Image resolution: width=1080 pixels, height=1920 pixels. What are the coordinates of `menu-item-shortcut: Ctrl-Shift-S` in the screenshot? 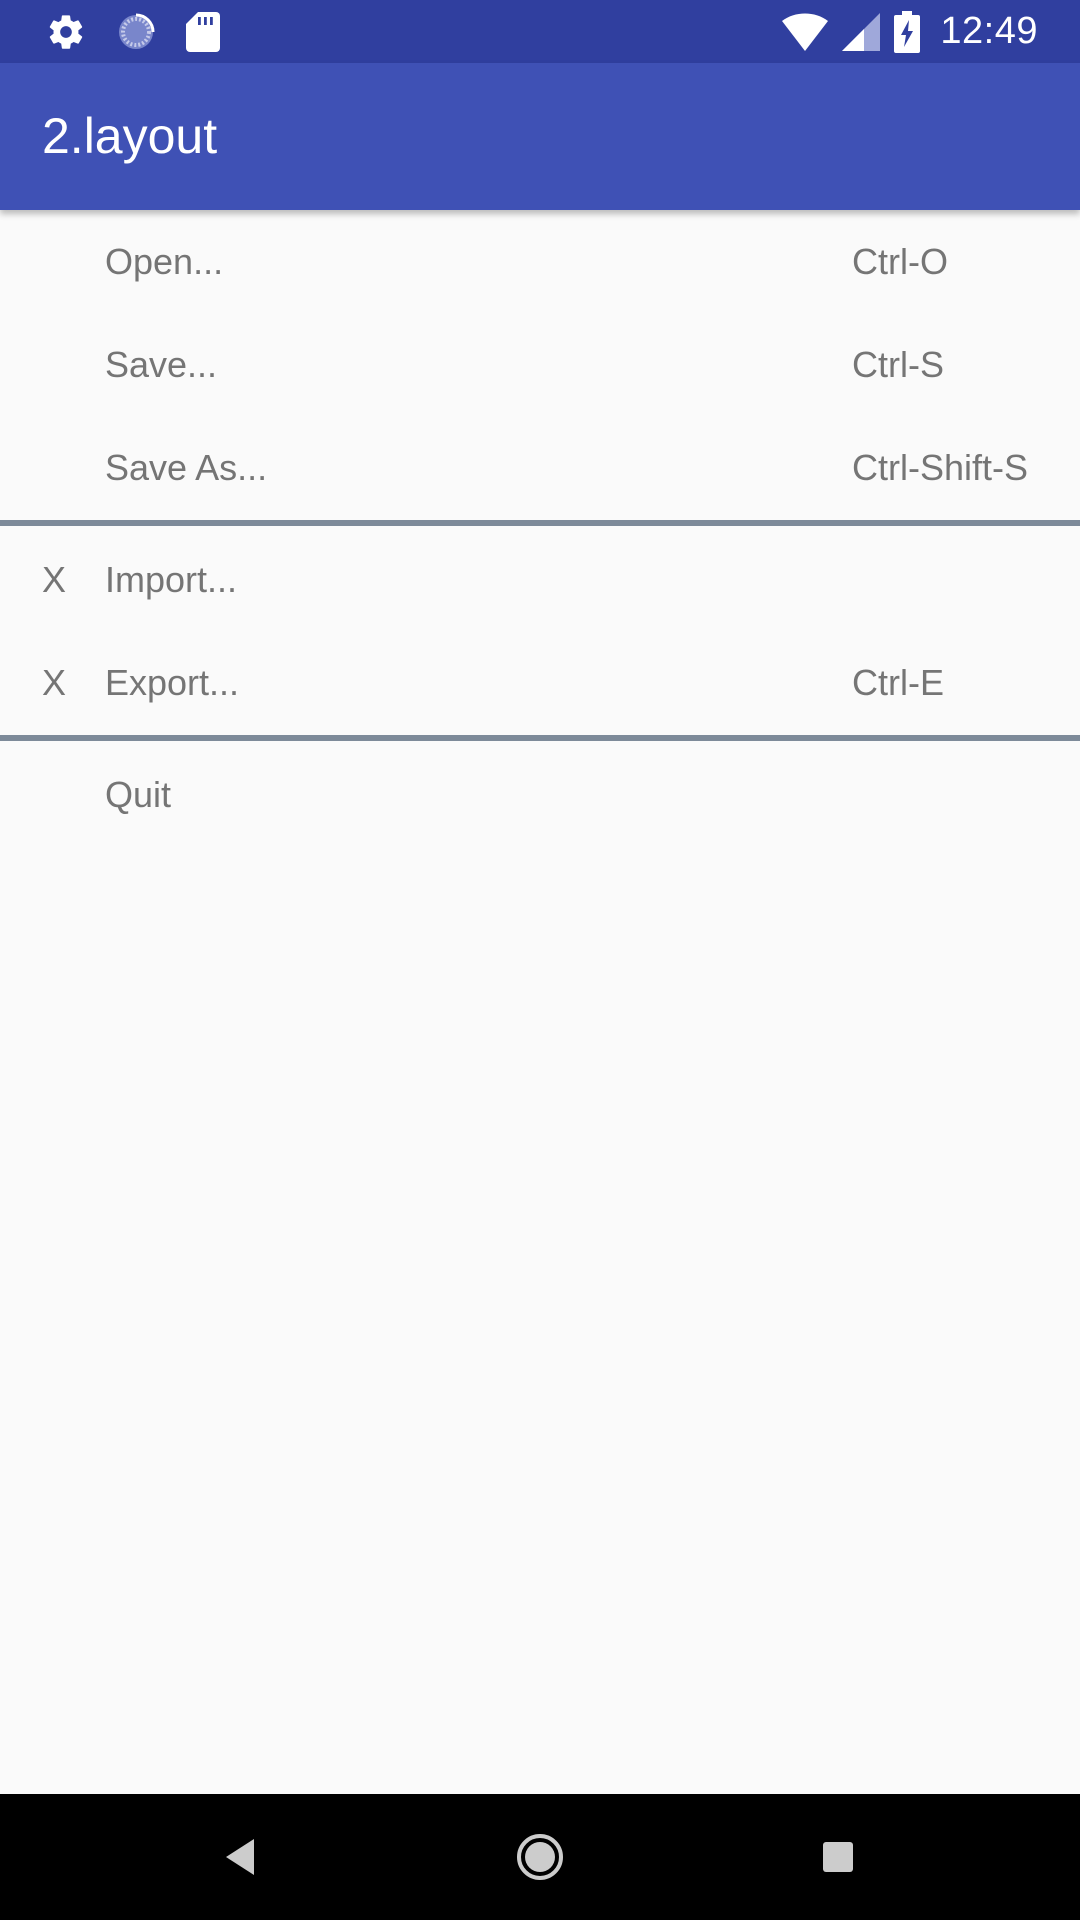 It's located at (940, 467).